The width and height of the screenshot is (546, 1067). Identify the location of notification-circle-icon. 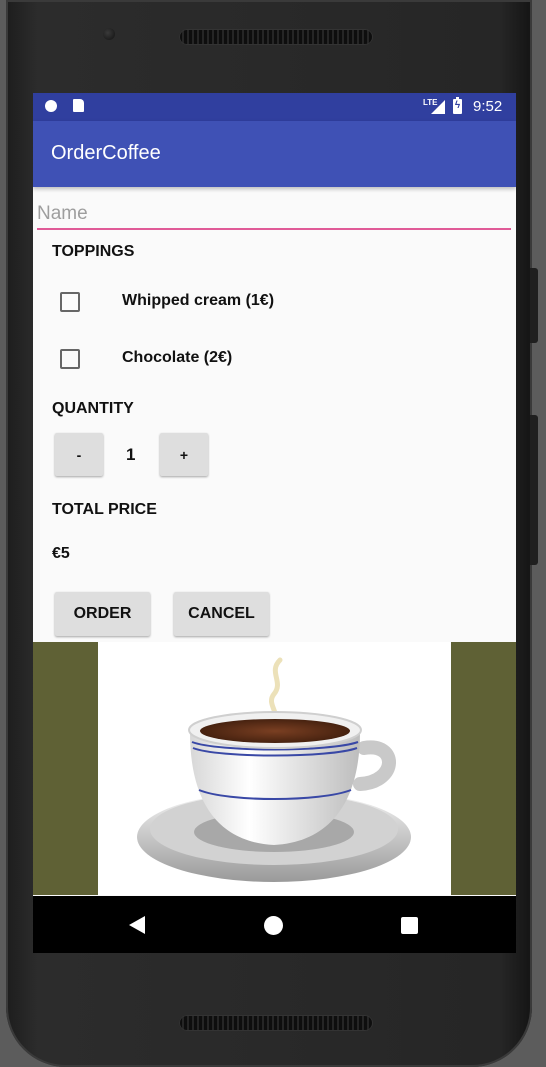
(51, 106).